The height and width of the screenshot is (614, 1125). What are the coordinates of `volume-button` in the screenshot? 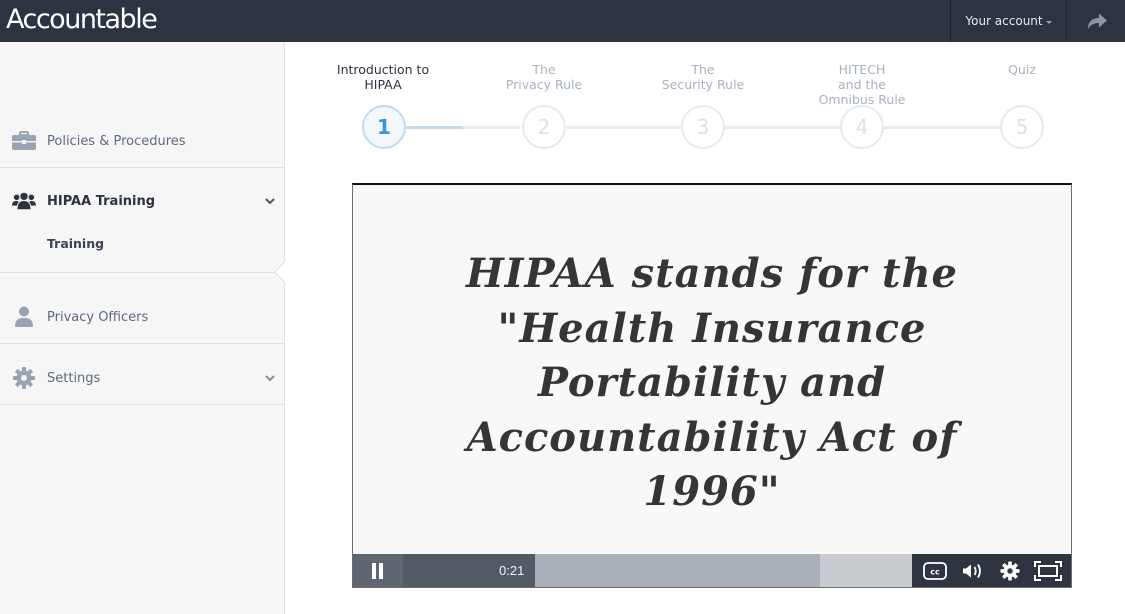 It's located at (973, 571).